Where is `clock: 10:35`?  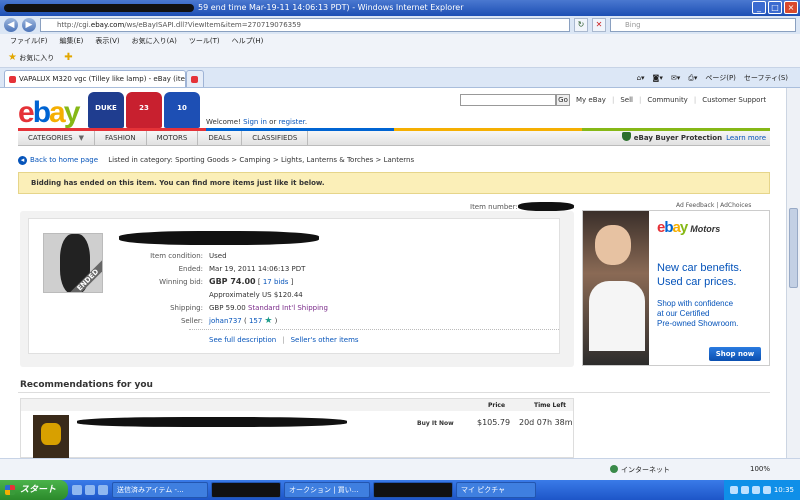
clock: 10:35 is located at coordinates (783, 490).